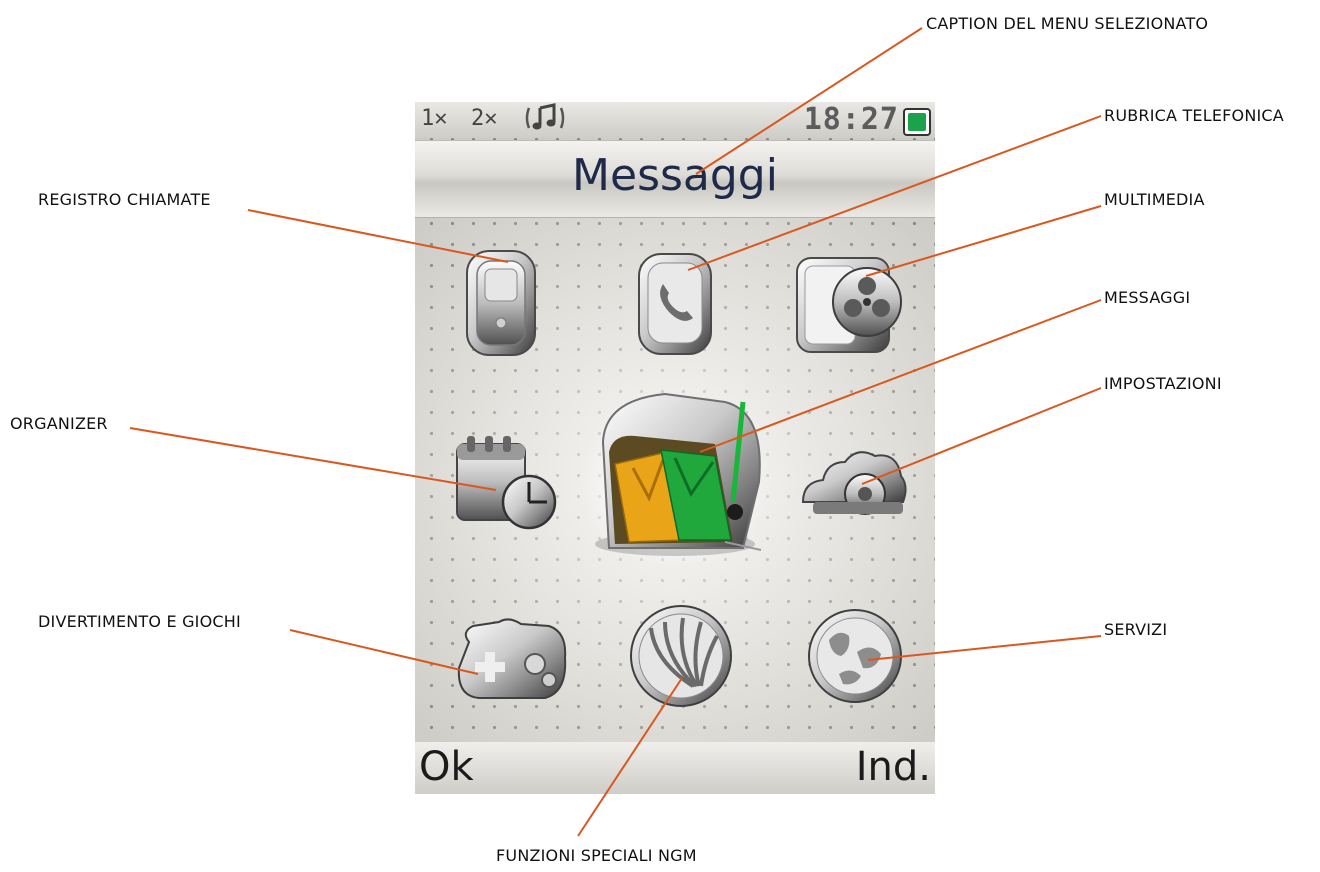 This screenshot has width=1320, height=872. I want to click on callout-funzioni-speciali-ngm: FUNZIONI SPECIALI NGM, so click(596, 855).